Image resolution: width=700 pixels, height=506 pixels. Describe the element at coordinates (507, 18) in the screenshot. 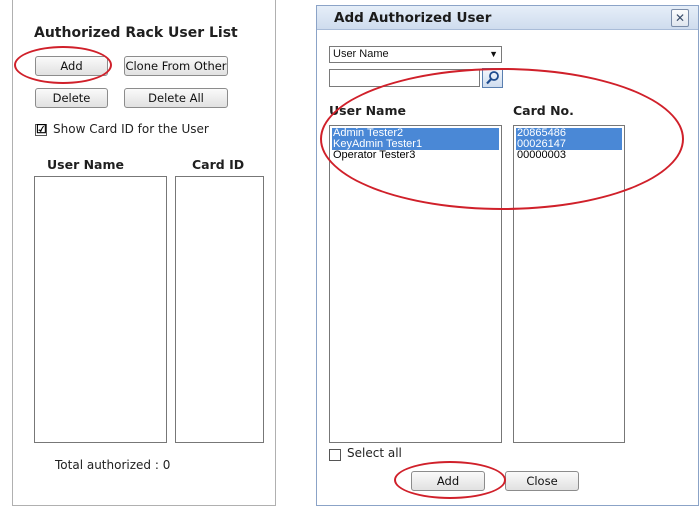

I see `dialog-titlebar: Add Authorized User ✕` at that location.